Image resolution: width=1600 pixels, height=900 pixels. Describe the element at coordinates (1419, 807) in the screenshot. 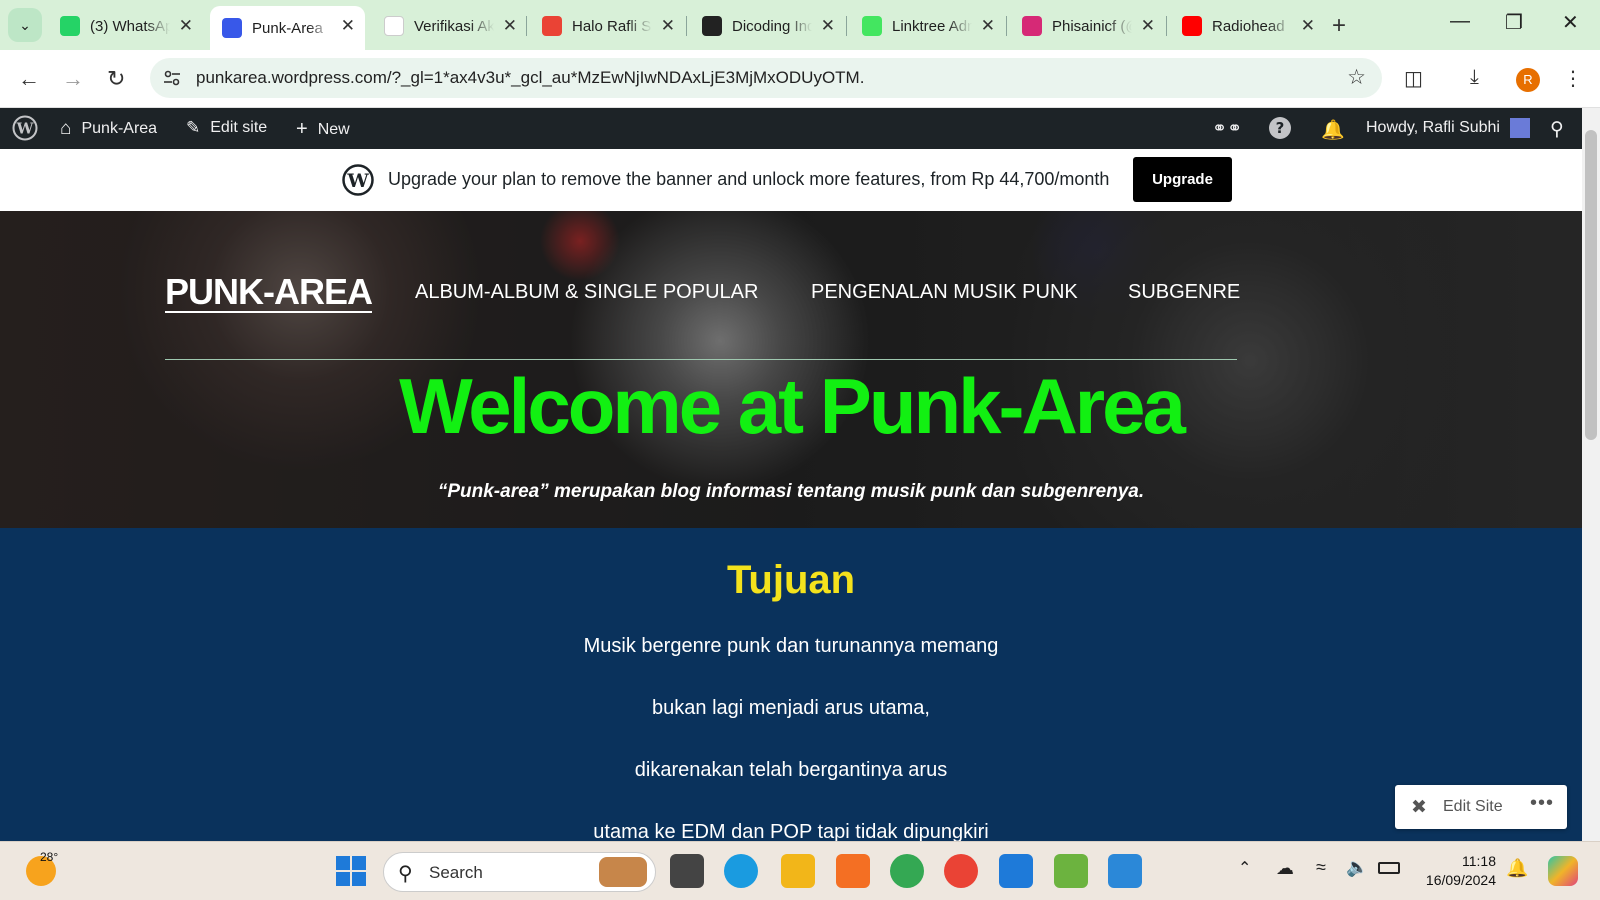

I see `tools-icon: ✖` at that location.